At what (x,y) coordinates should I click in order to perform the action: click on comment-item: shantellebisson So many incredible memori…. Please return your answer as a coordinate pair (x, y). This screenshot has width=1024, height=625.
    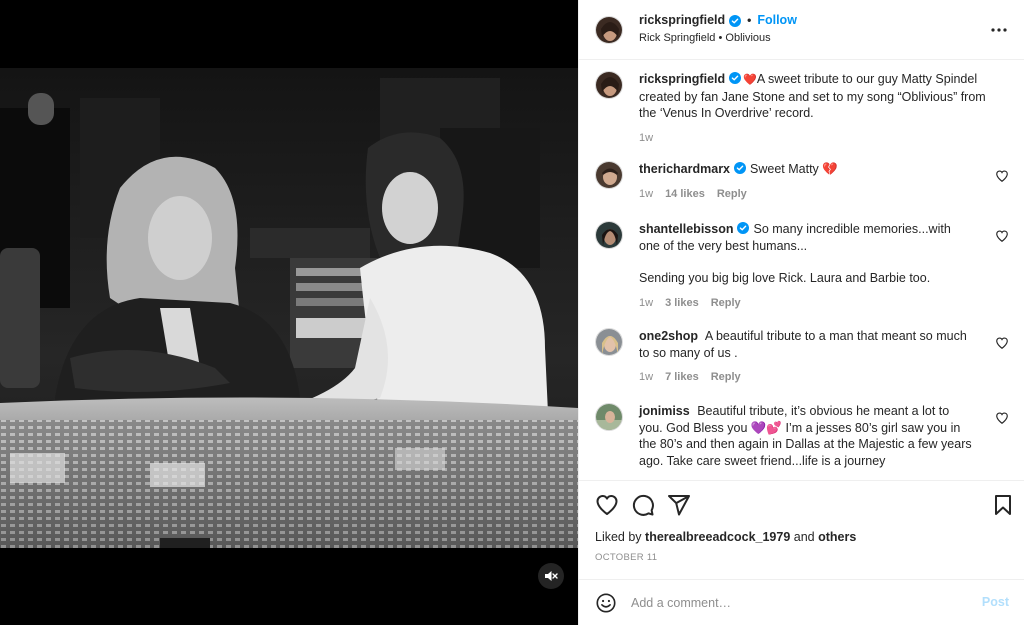
    Looking at the image, I should click on (802, 266).